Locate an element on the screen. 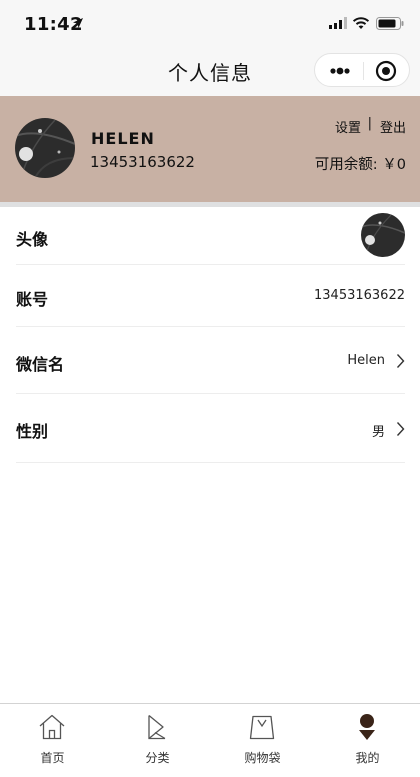  profile-icon is located at coordinates (367, 727).